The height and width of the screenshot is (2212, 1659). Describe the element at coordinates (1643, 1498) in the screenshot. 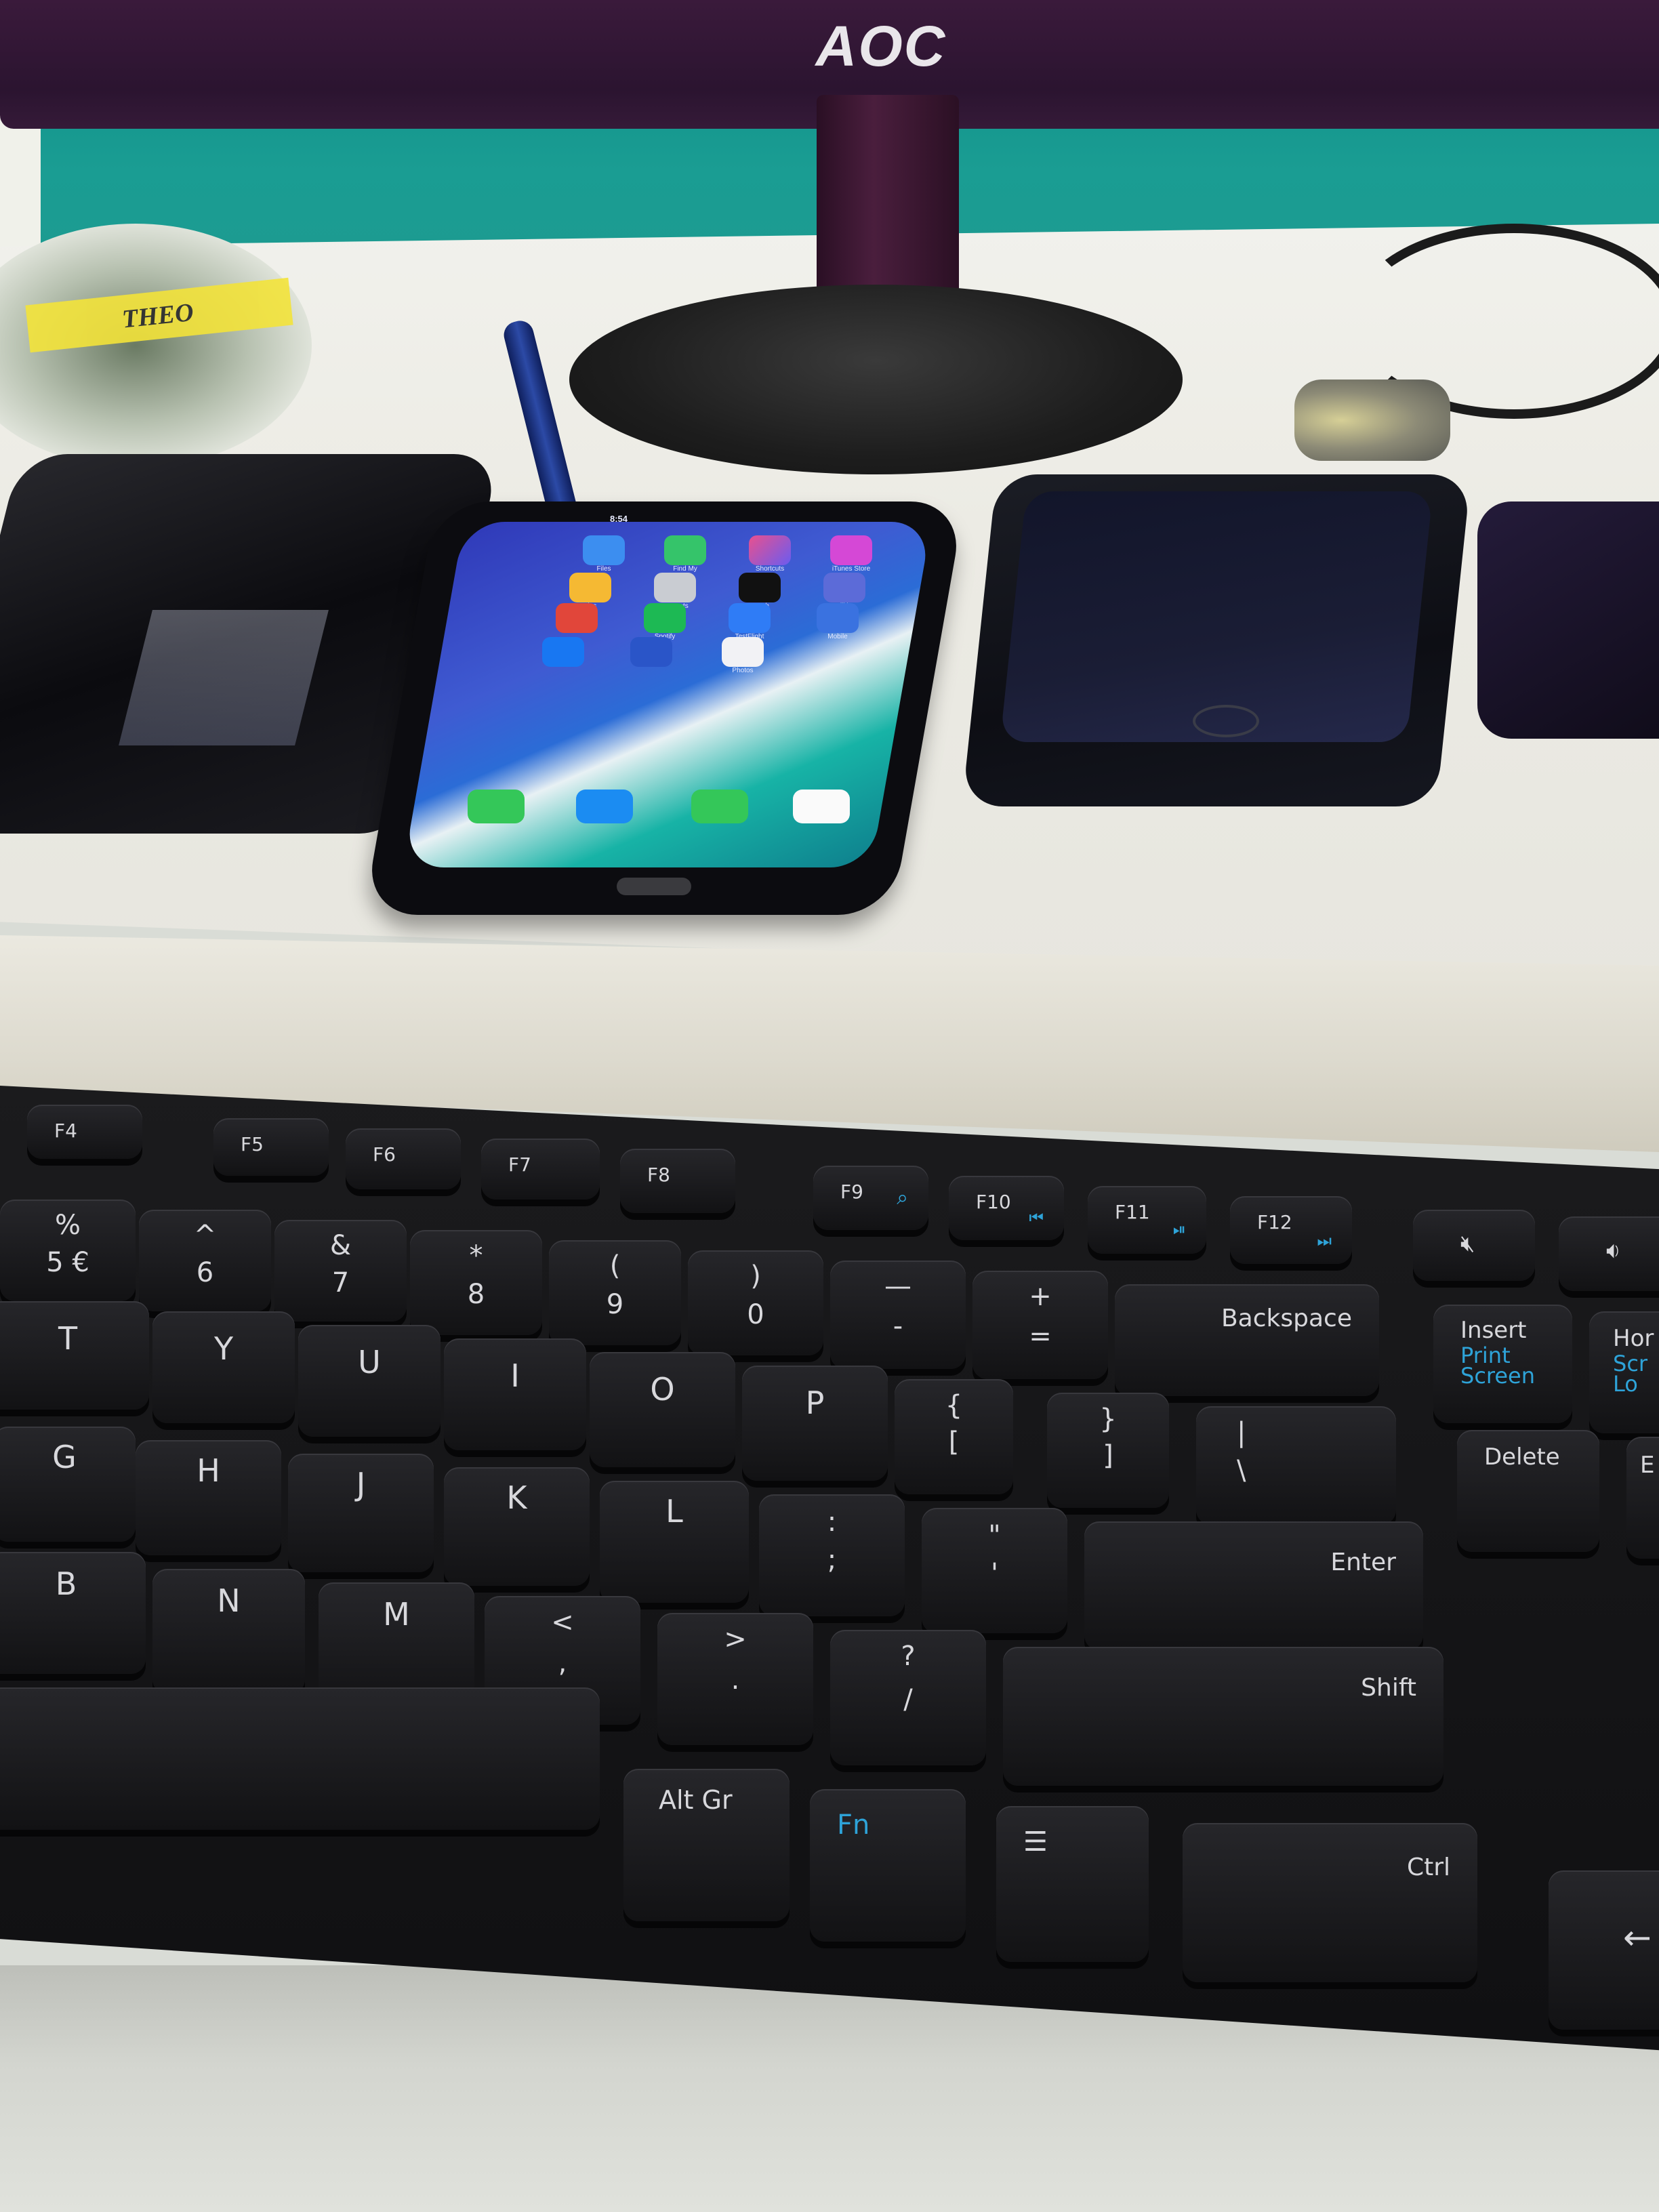

I see `key-end: E` at that location.